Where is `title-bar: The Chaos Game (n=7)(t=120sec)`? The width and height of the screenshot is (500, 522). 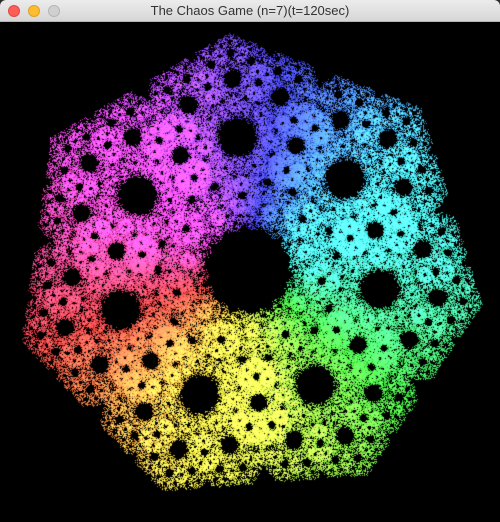
title-bar: The Chaos Game (n=7)(t=120sec) is located at coordinates (250, 11).